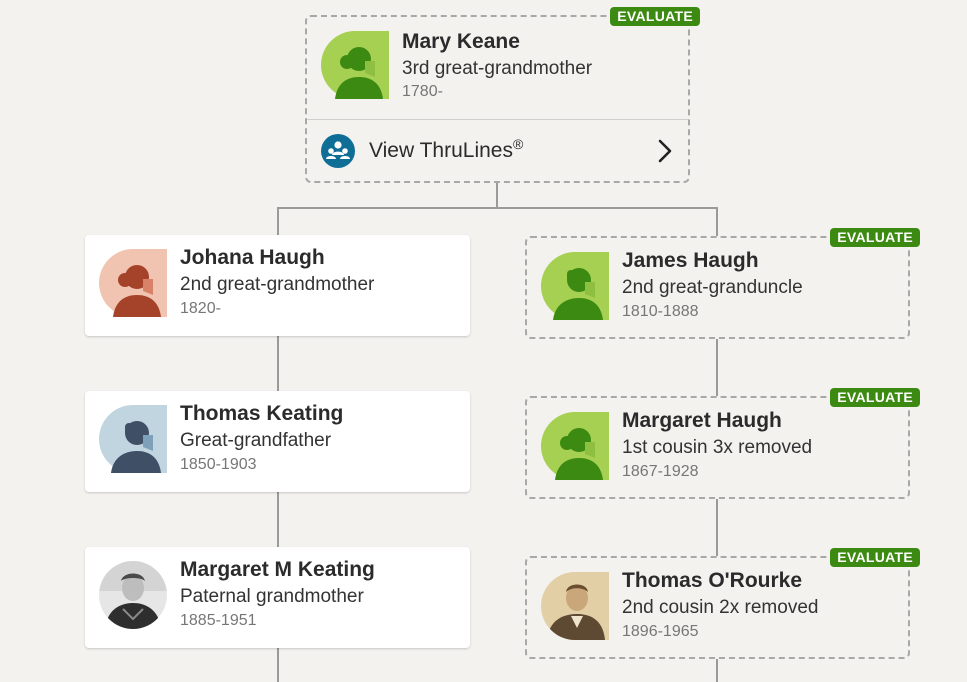 The height and width of the screenshot is (682, 967). I want to click on thrulines-label: View ThruLines®, so click(446, 149).